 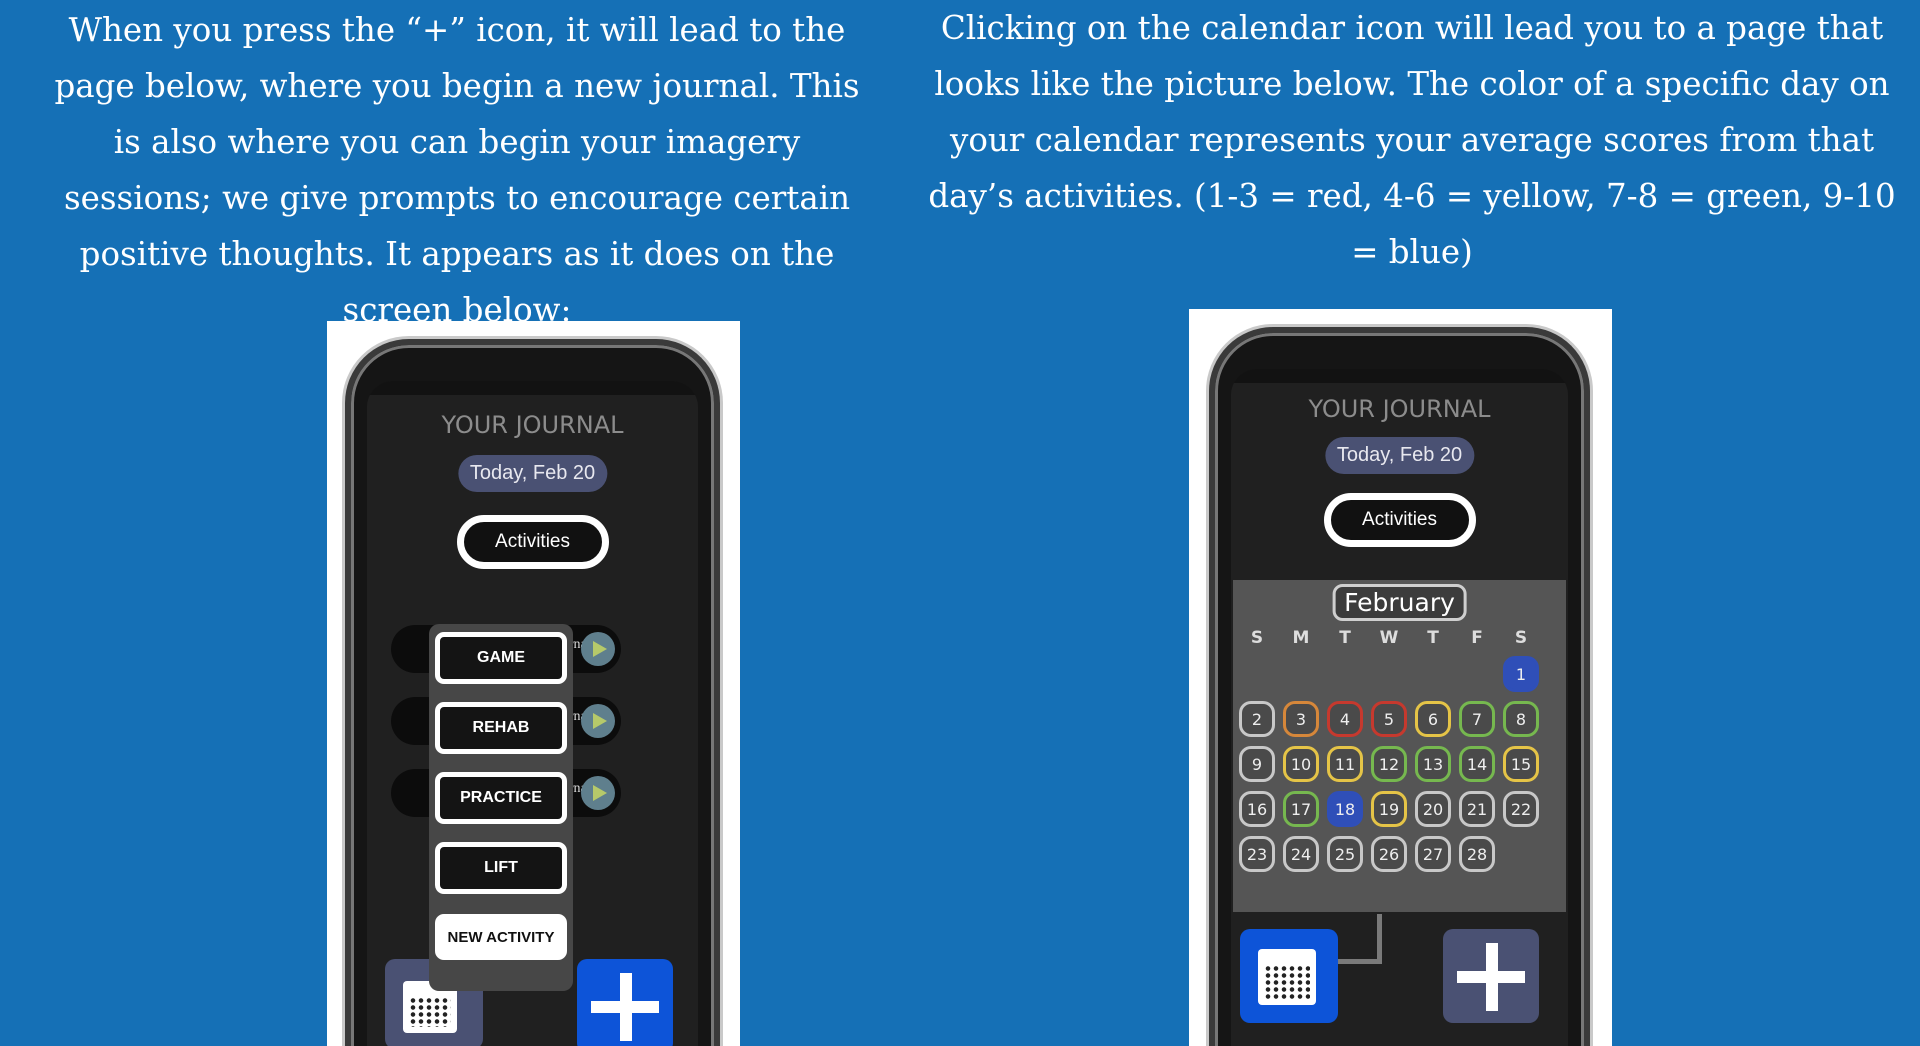 What do you see at coordinates (501, 937) in the screenshot?
I see `menu-item-new-activity: NEW ACTIVITY` at bounding box center [501, 937].